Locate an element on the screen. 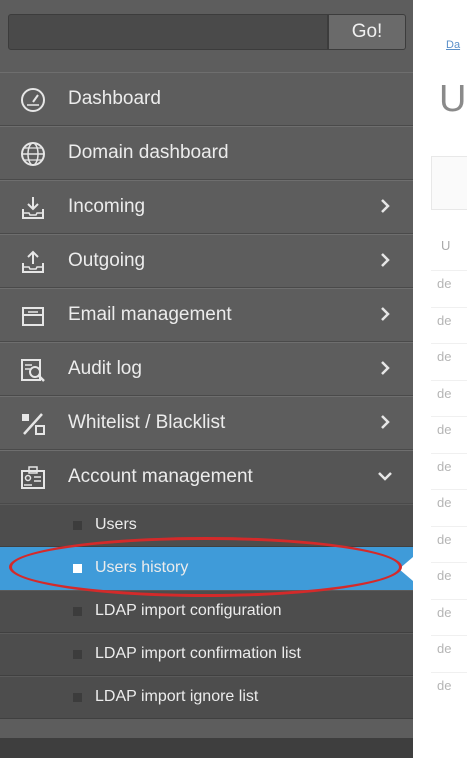 This screenshot has height=758, width=467. active-pointer-caret is located at coordinates (406, 569).